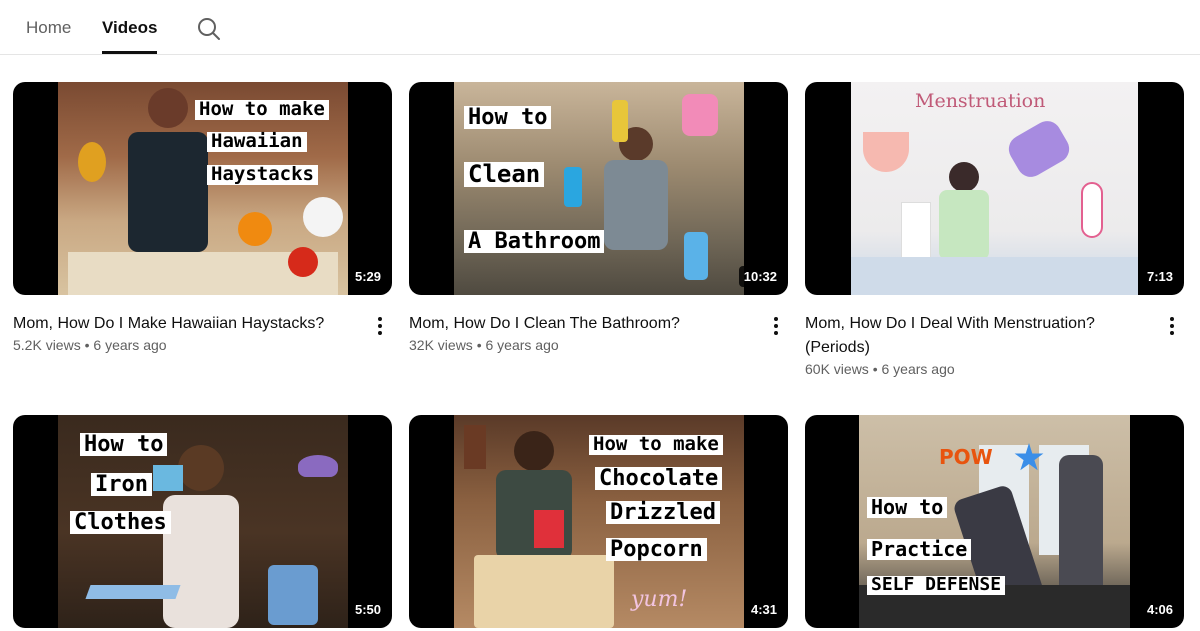 The image size is (1200, 631). I want to click on search-icon, so click(209, 29).